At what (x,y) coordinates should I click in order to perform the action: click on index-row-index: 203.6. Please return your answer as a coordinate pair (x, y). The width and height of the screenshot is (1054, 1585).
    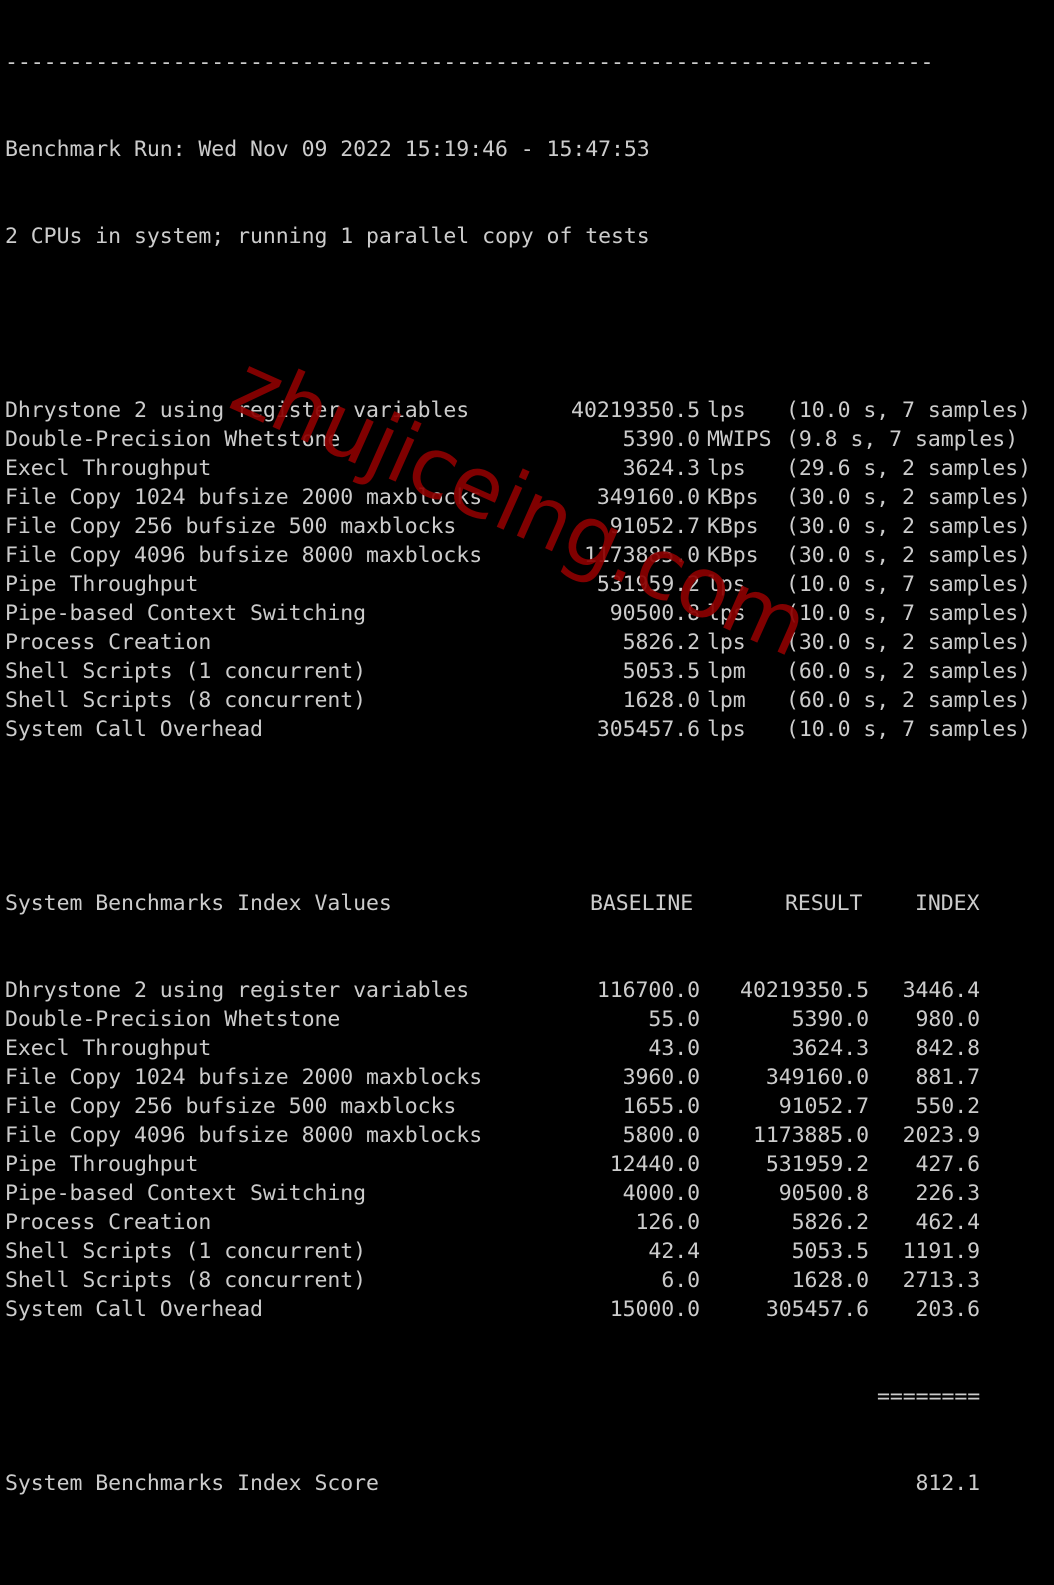
    Looking at the image, I should click on (948, 1309).